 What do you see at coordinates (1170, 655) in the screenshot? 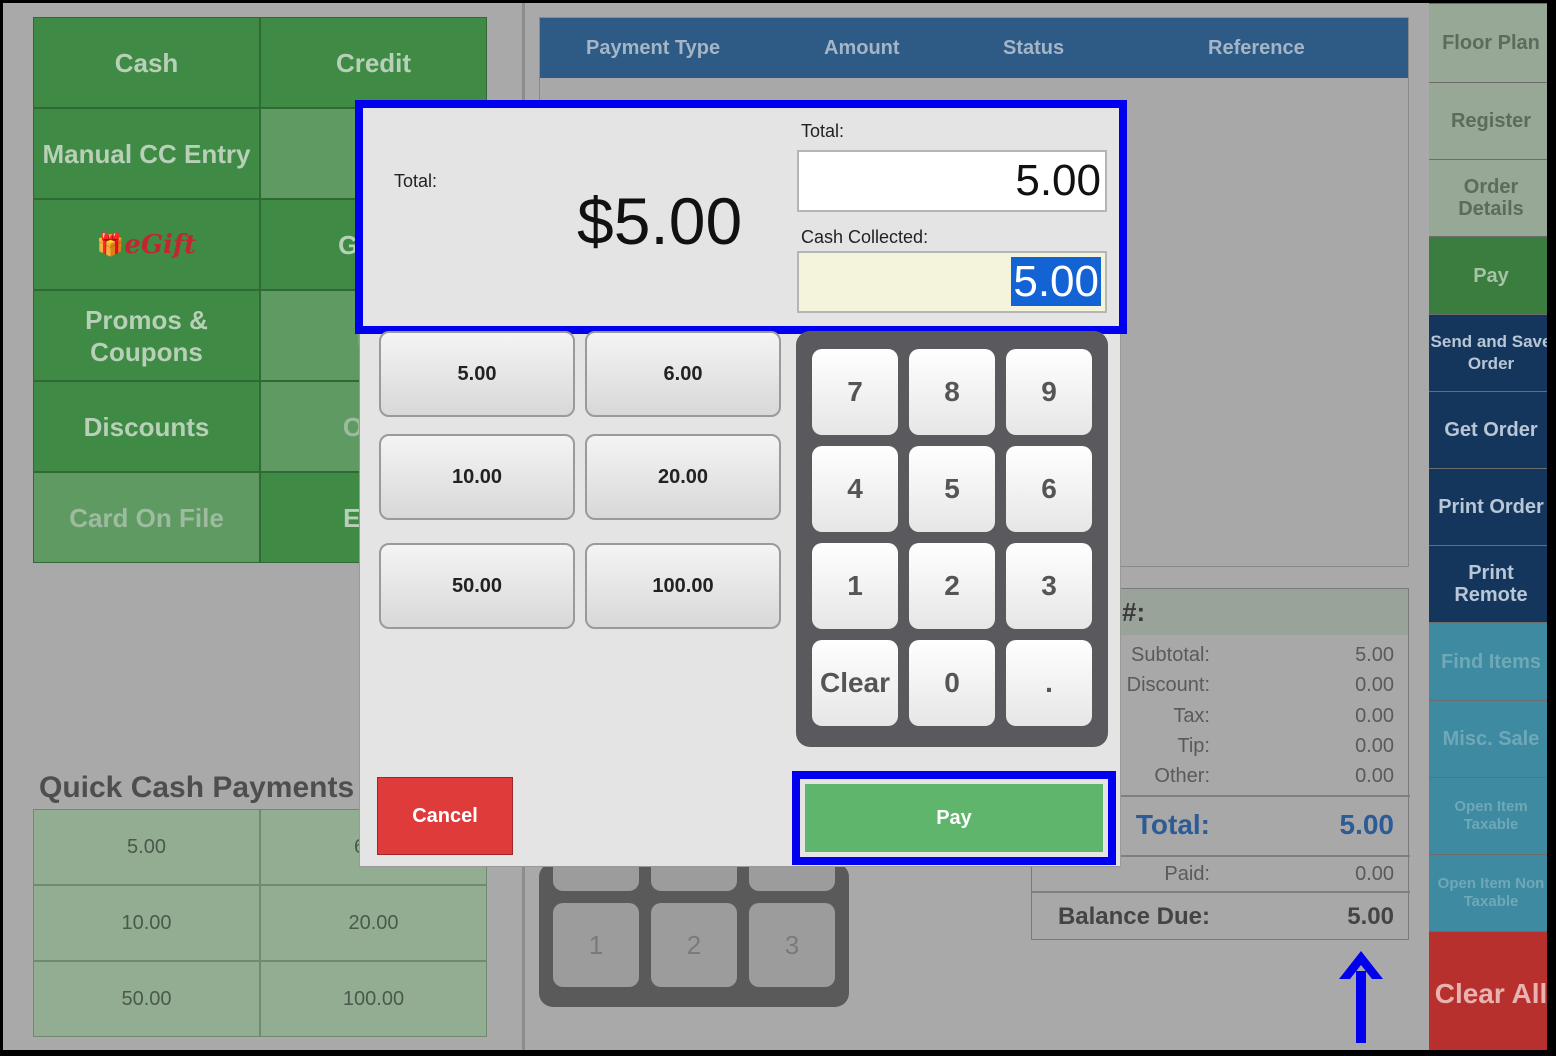
I see `subtotal-label: Subtotal:` at bounding box center [1170, 655].